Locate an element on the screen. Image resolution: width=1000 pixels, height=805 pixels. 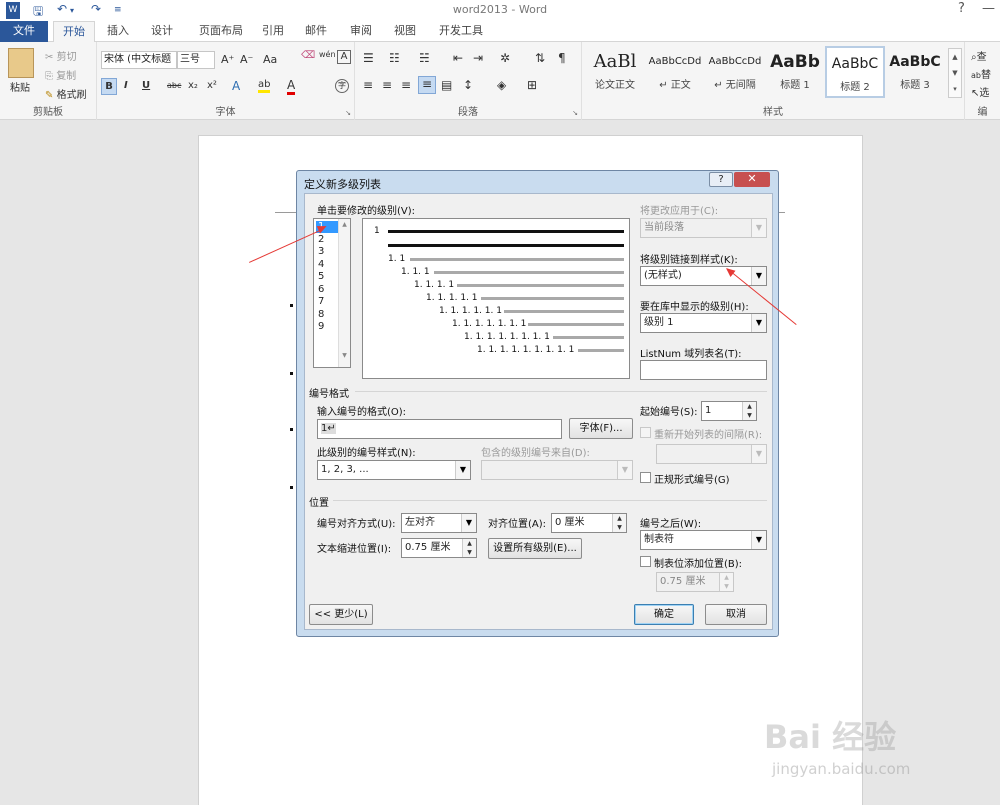
tab-mailings: 邮件 is located at coordinates (316, 31).